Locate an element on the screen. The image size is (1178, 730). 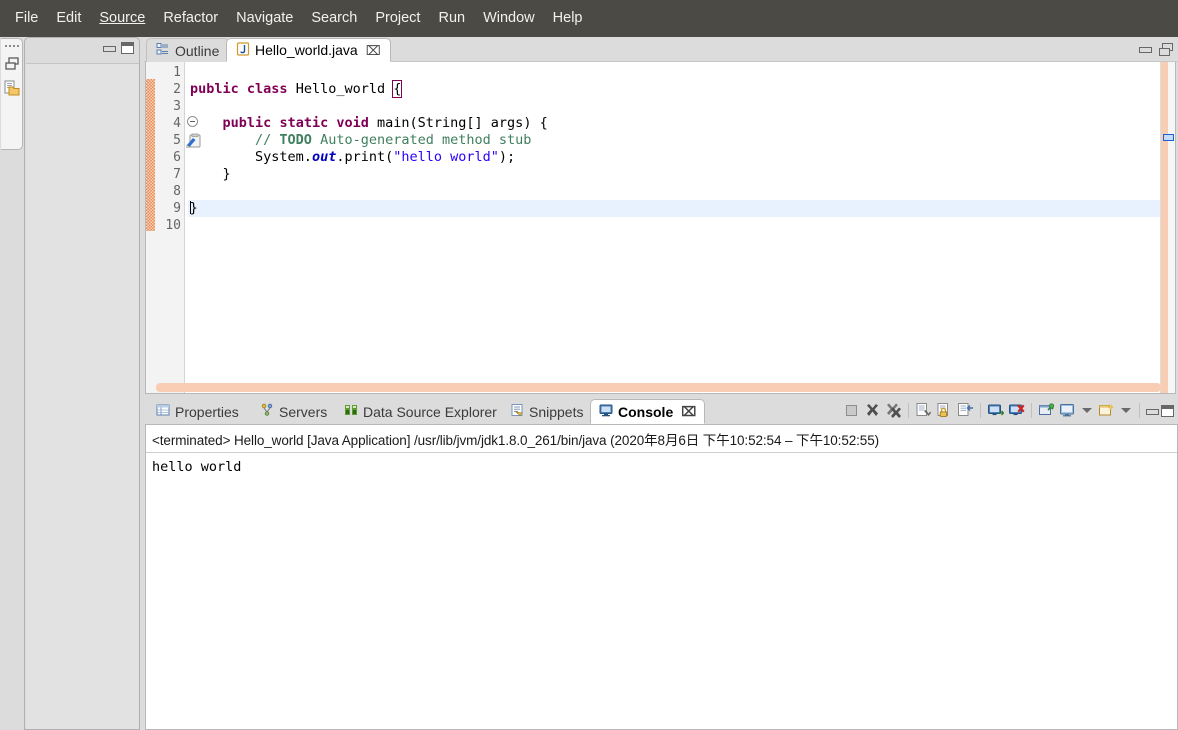
menu-project: Project is located at coordinates (397, 18).